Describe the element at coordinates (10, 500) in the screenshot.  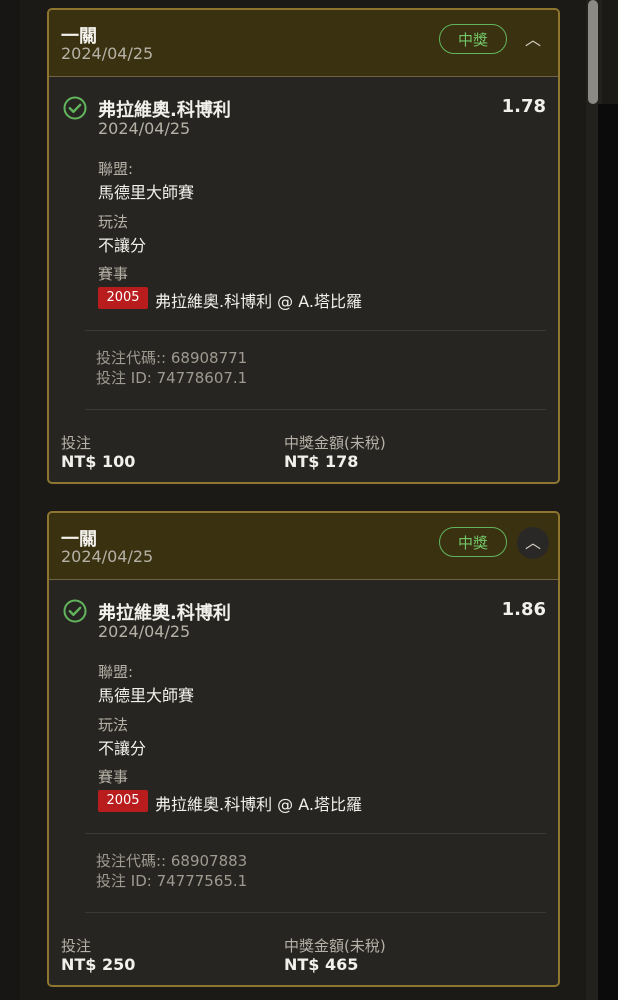
I see `left-rail` at that location.